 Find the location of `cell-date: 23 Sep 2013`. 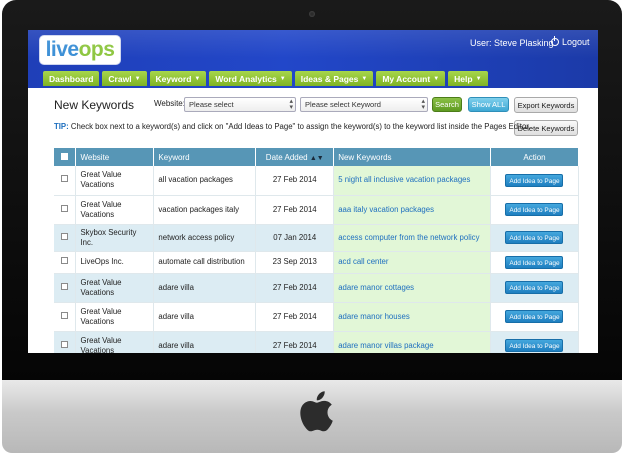

cell-date: 23 Sep 2013 is located at coordinates (295, 262).